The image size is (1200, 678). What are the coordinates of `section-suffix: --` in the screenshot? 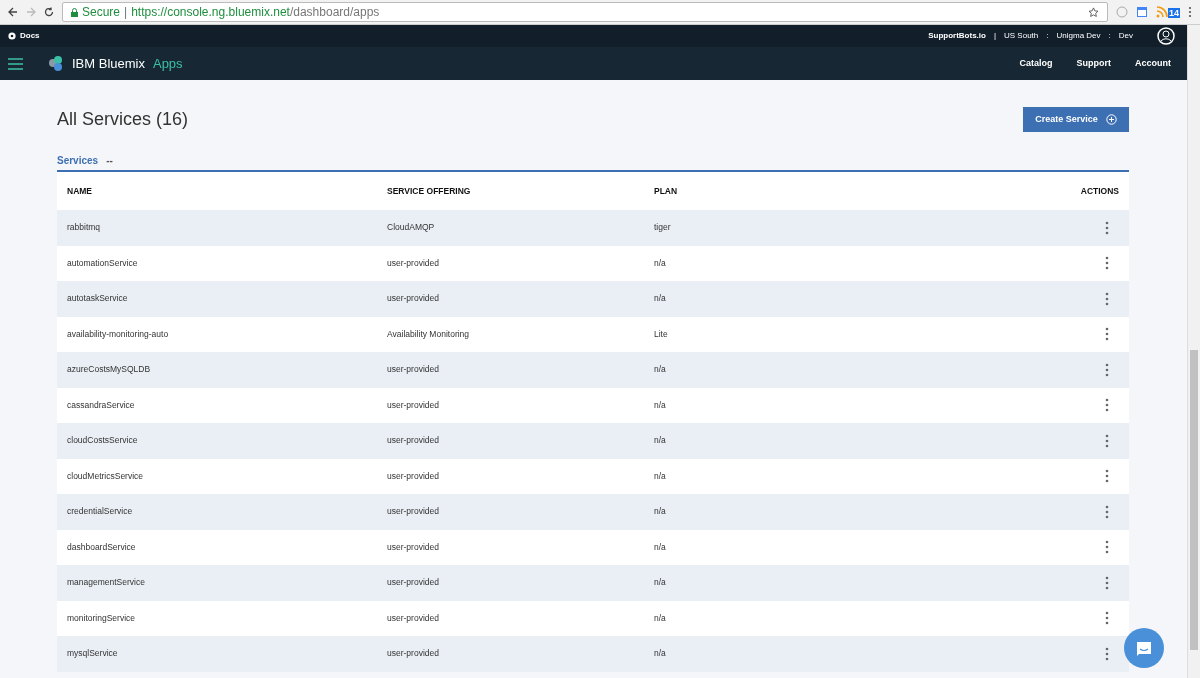 It's located at (109, 161).